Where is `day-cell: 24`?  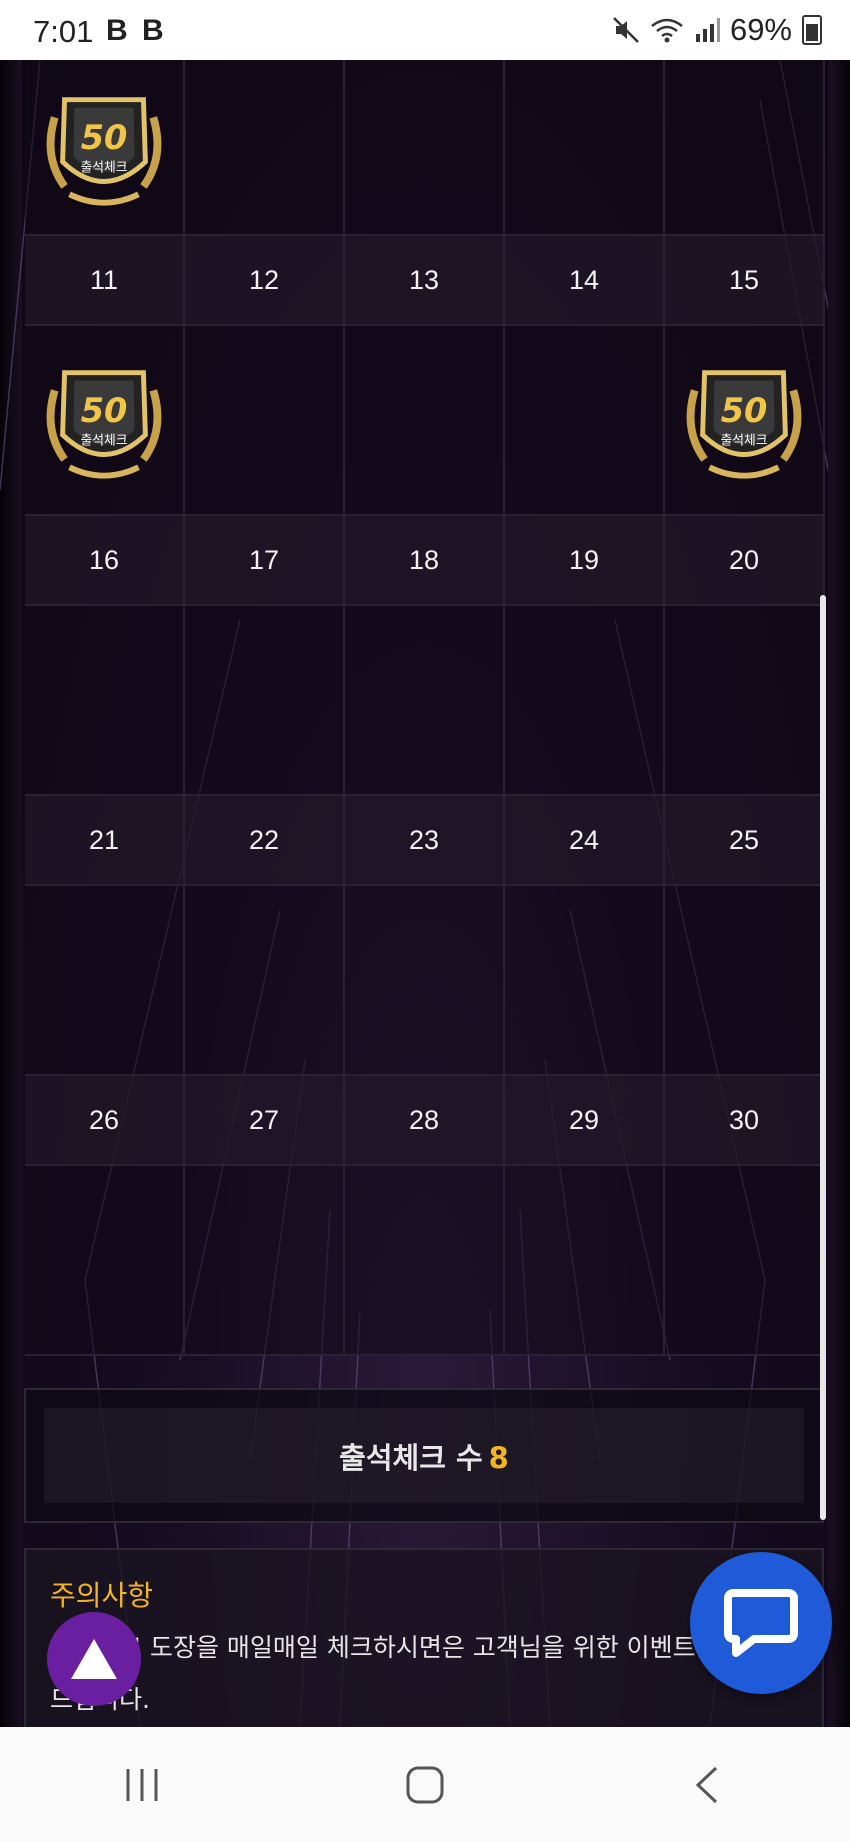
day-cell: 24 is located at coordinates (585, 841).